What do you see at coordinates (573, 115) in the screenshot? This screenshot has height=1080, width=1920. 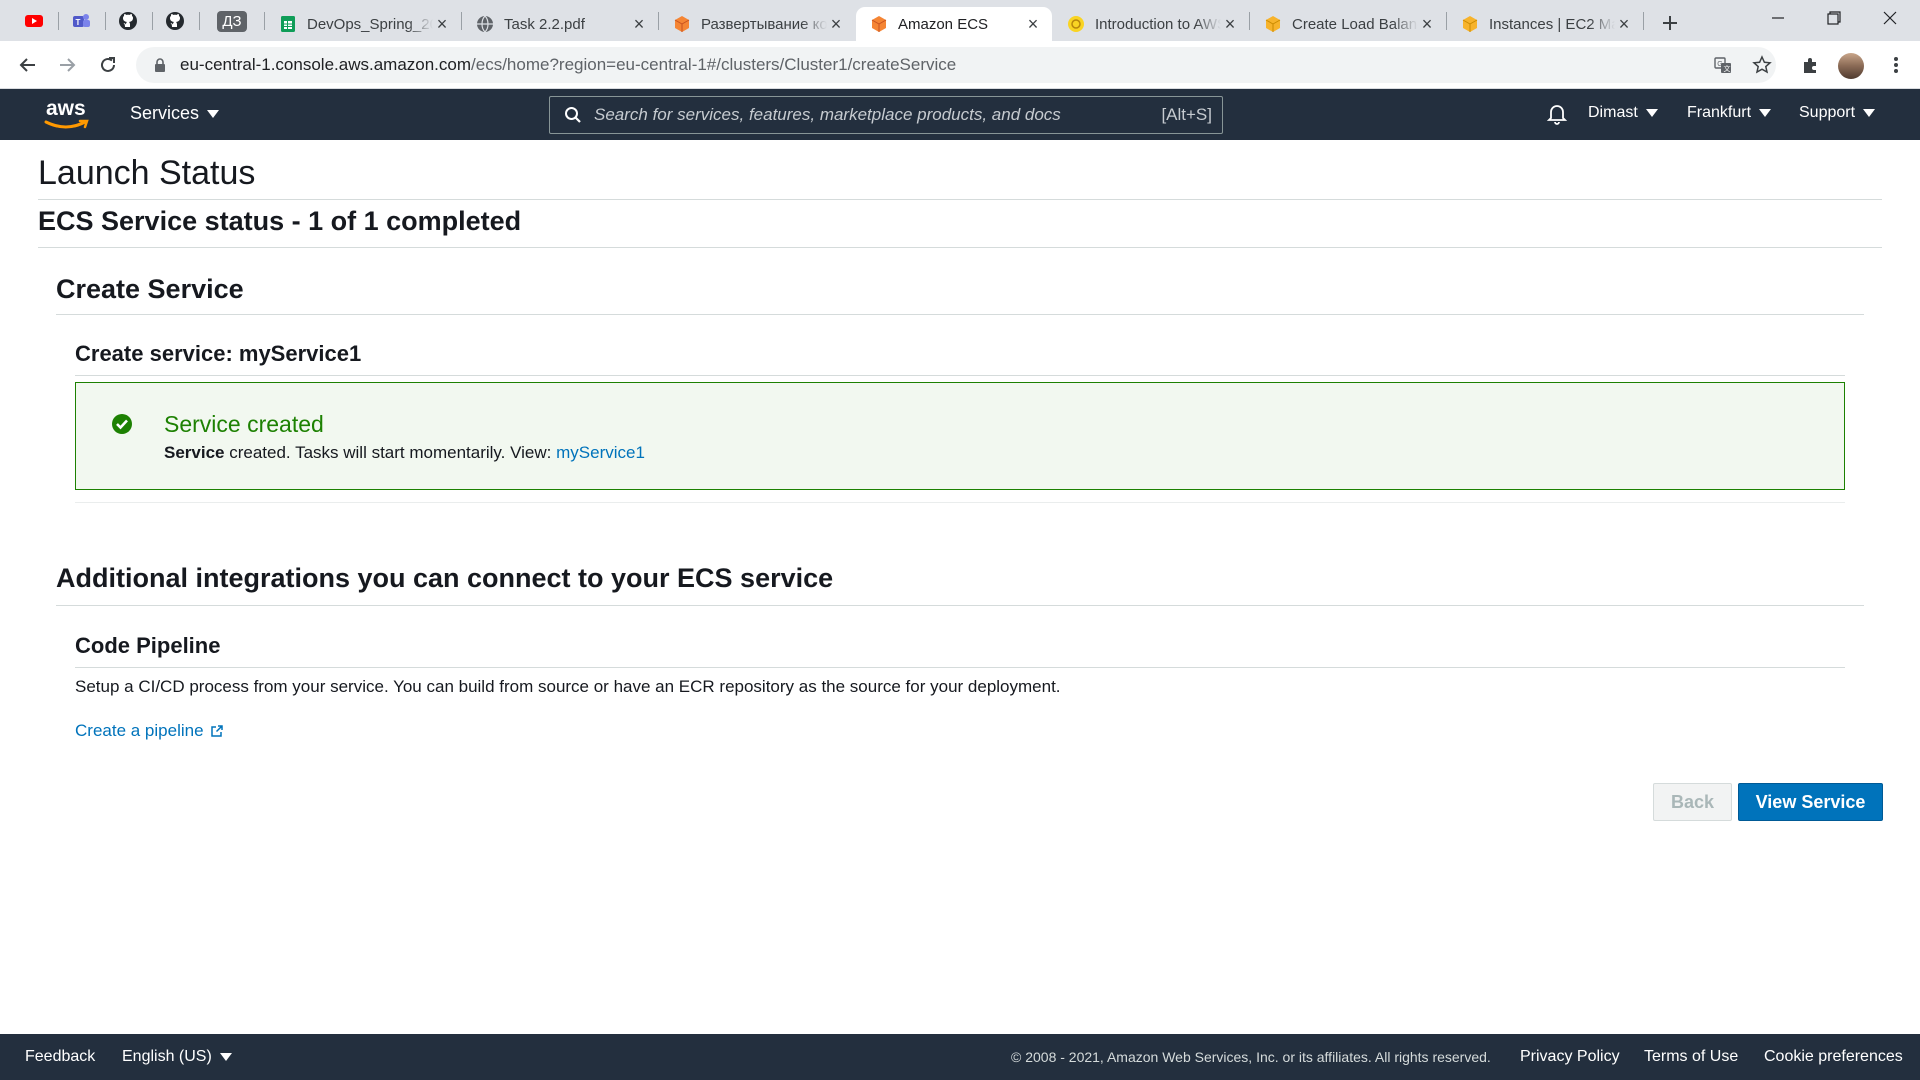 I see `search-icon` at bounding box center [573, 115].